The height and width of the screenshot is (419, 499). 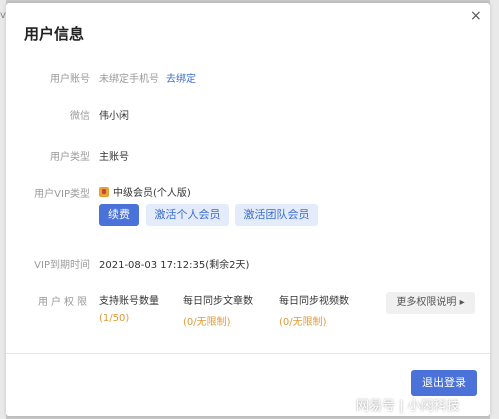 I want to click on vip-badge-icon, so click(x=104, y=191).